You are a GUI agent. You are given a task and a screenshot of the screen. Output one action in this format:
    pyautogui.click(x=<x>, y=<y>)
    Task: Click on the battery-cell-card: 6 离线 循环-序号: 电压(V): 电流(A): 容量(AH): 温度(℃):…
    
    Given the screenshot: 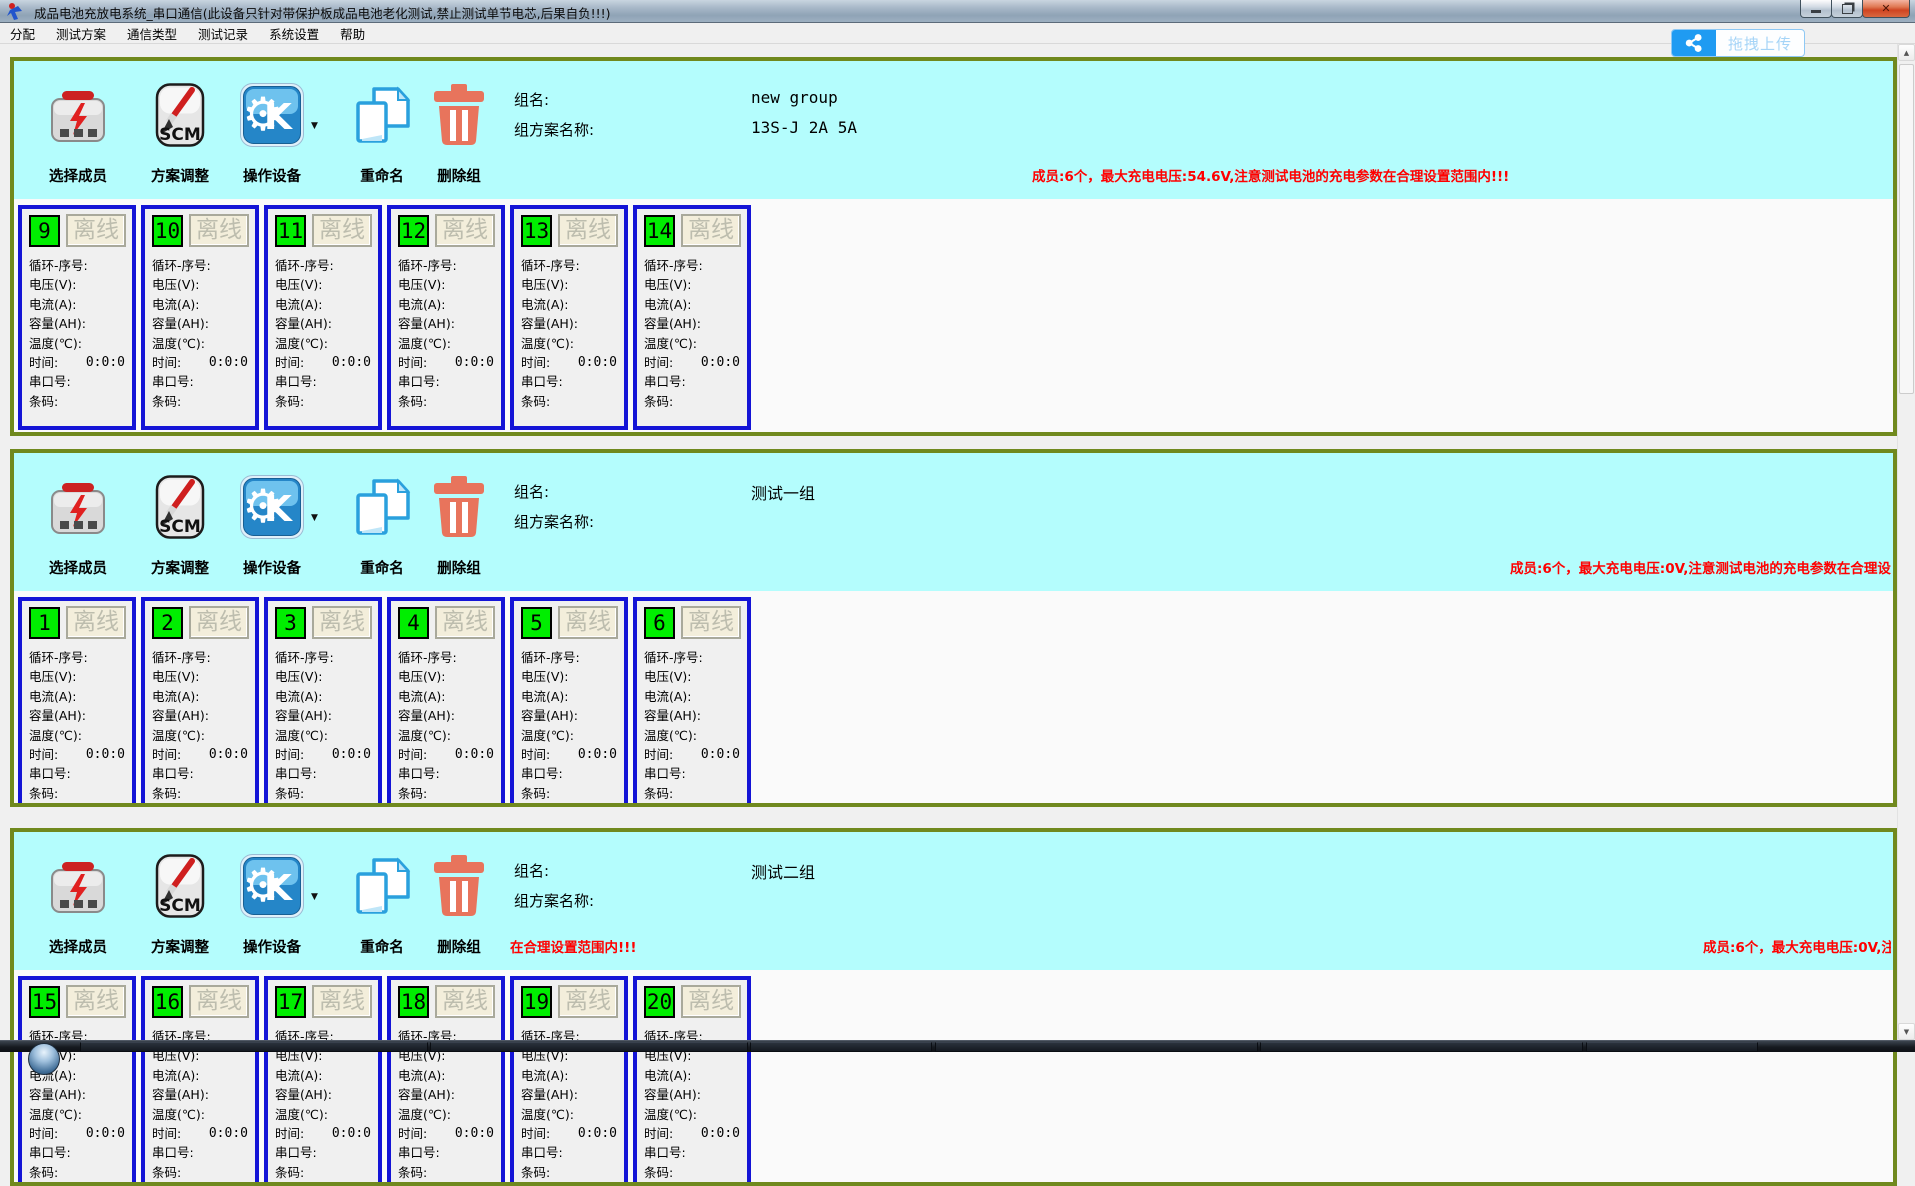 What is the action you would take?
    pyautogui.click(x=692, y=700)
    